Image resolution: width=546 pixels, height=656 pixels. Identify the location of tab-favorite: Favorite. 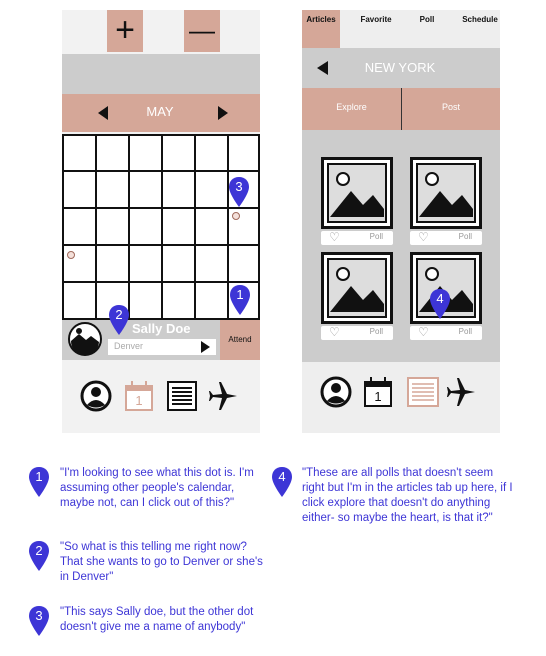
(376, 28).